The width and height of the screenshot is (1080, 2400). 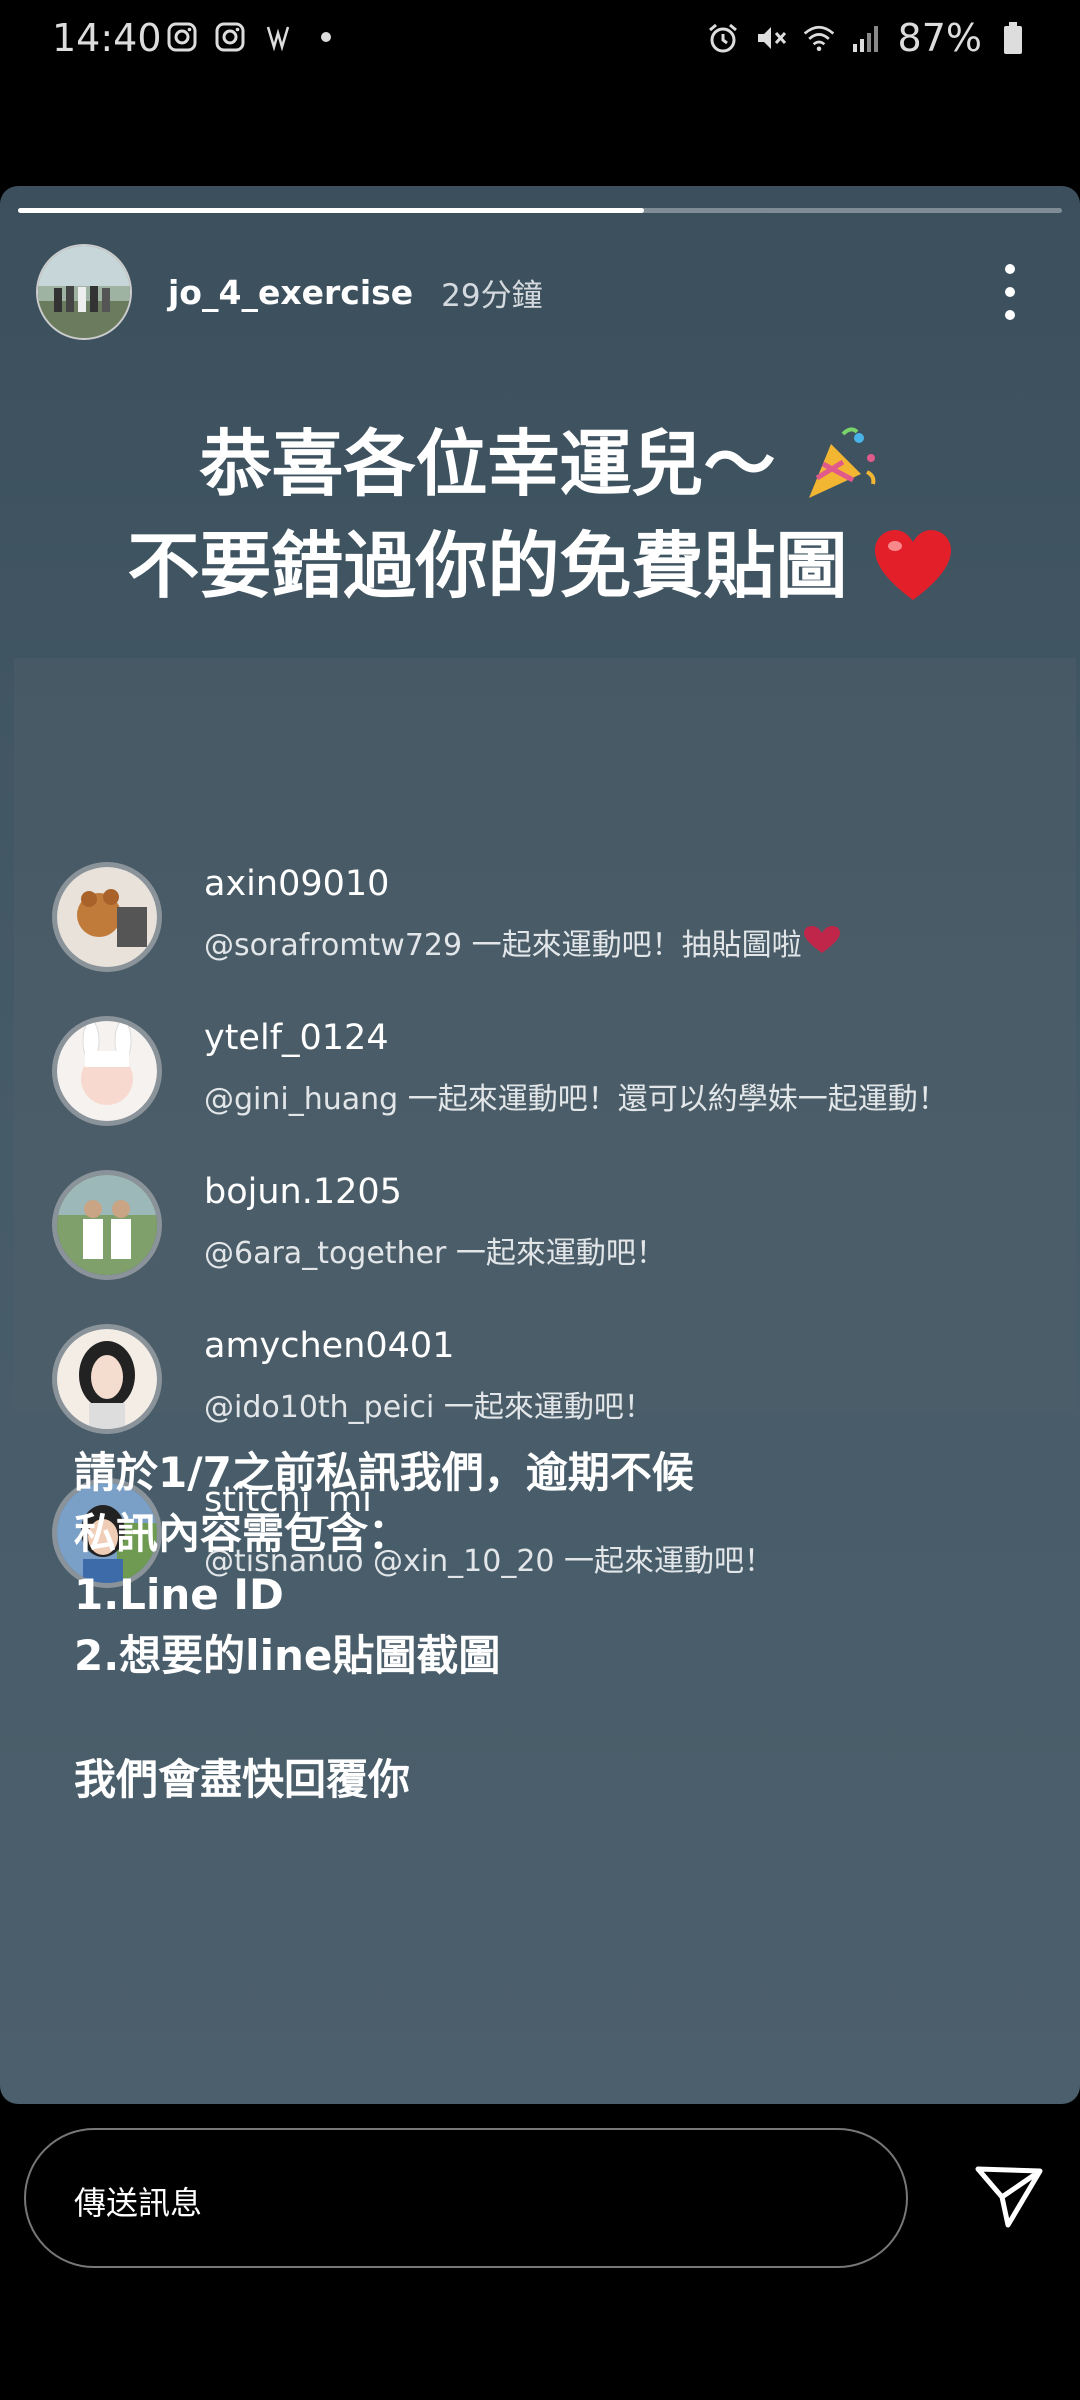 What do you see at coordinates (435, 1253) in the screenshot?
I see `winner-comment: @6ara_together 一起來運動吧！` at bounding box center [435, 1253].